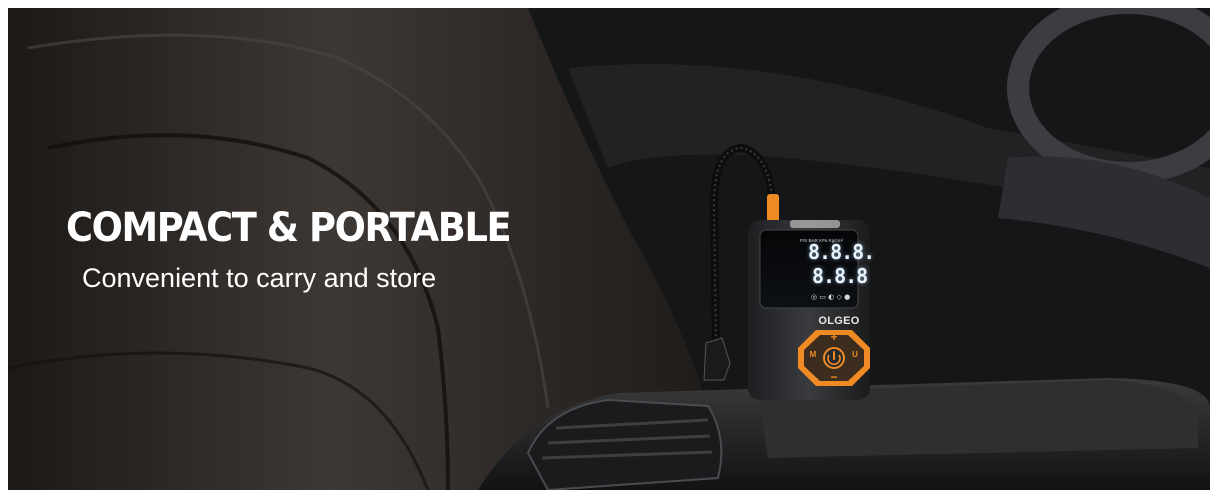  I want to click on headline: COMPACT & PORTABLE, so click(289, 228).